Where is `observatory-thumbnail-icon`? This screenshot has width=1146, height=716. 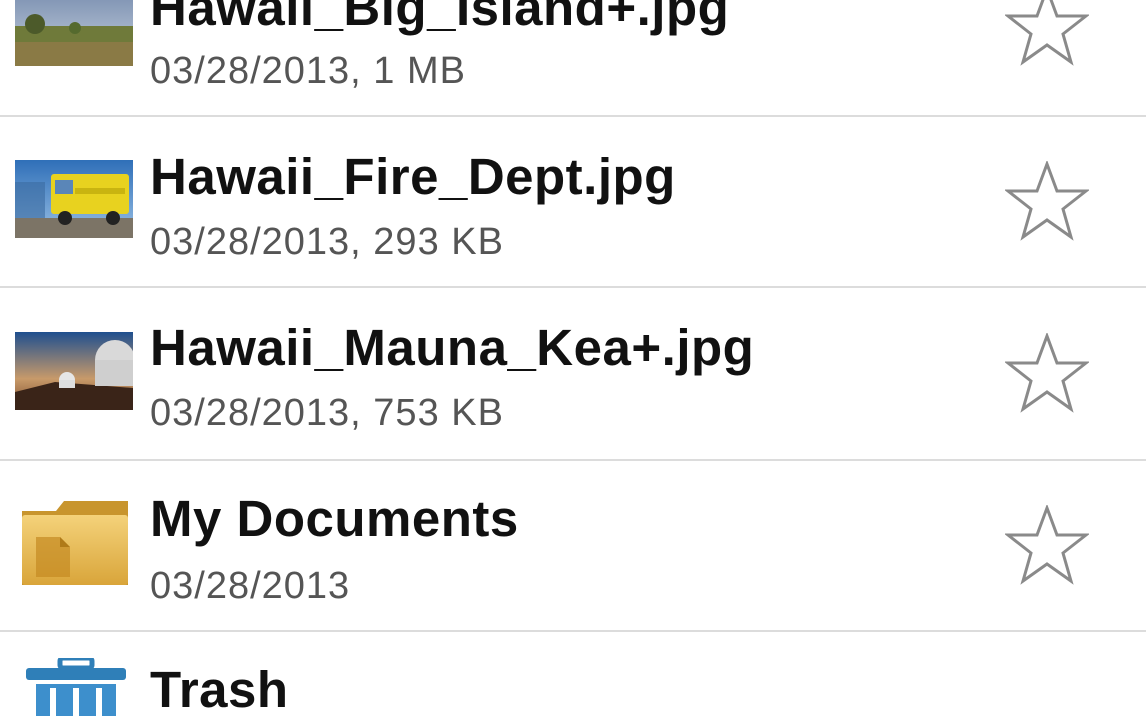
observatory-thumbnail-icon is located at coordinates (74, 371).